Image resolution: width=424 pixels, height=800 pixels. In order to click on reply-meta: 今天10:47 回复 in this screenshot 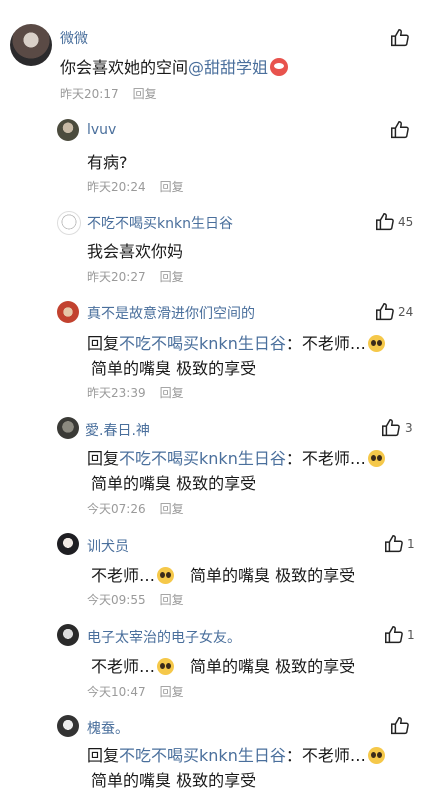, I will do `click(135, 691)`.